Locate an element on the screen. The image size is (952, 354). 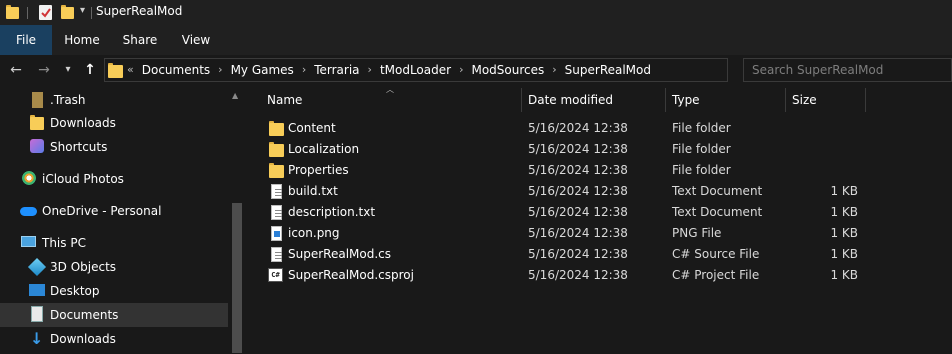
sidebar-item-trash: .Trash is located at coordinates (114, 100).